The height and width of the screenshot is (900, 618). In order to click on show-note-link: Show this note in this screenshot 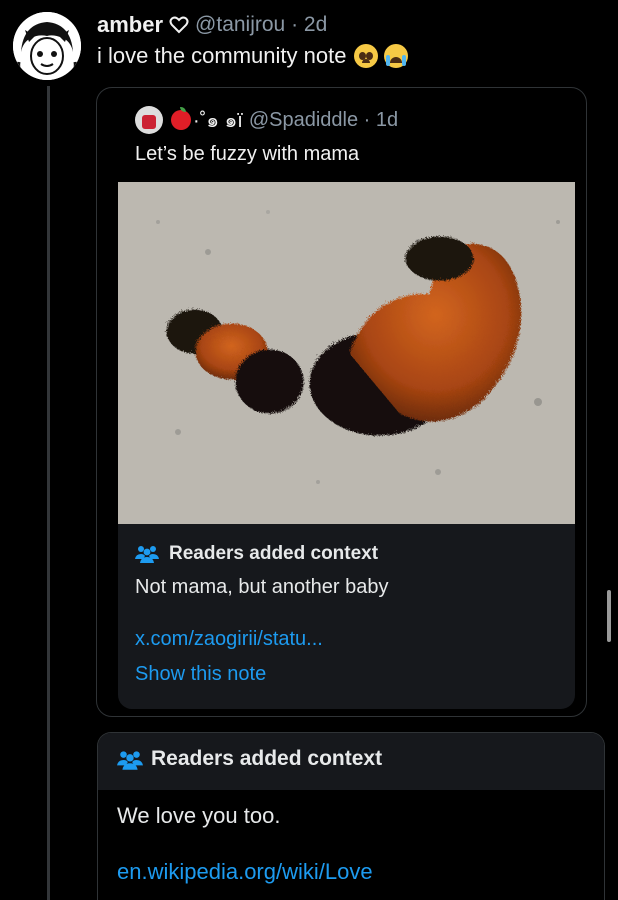, I will do `click(200, 674)`.